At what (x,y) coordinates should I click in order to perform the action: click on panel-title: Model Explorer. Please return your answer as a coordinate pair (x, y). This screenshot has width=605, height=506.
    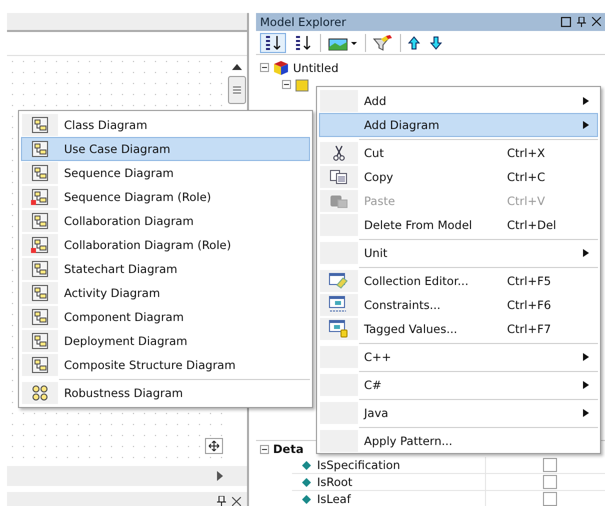
    Looking at the image, I should click on (303, 22).